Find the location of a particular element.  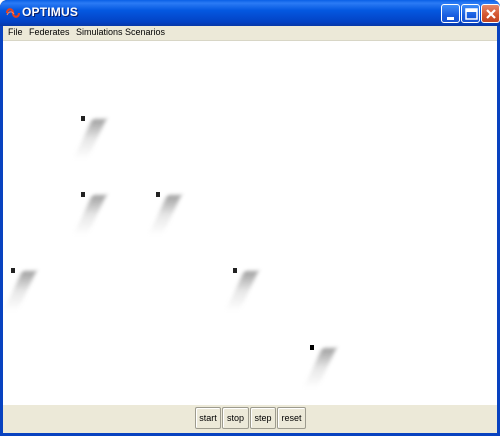

optimus-app-icon is located at coordinates (13, 13).